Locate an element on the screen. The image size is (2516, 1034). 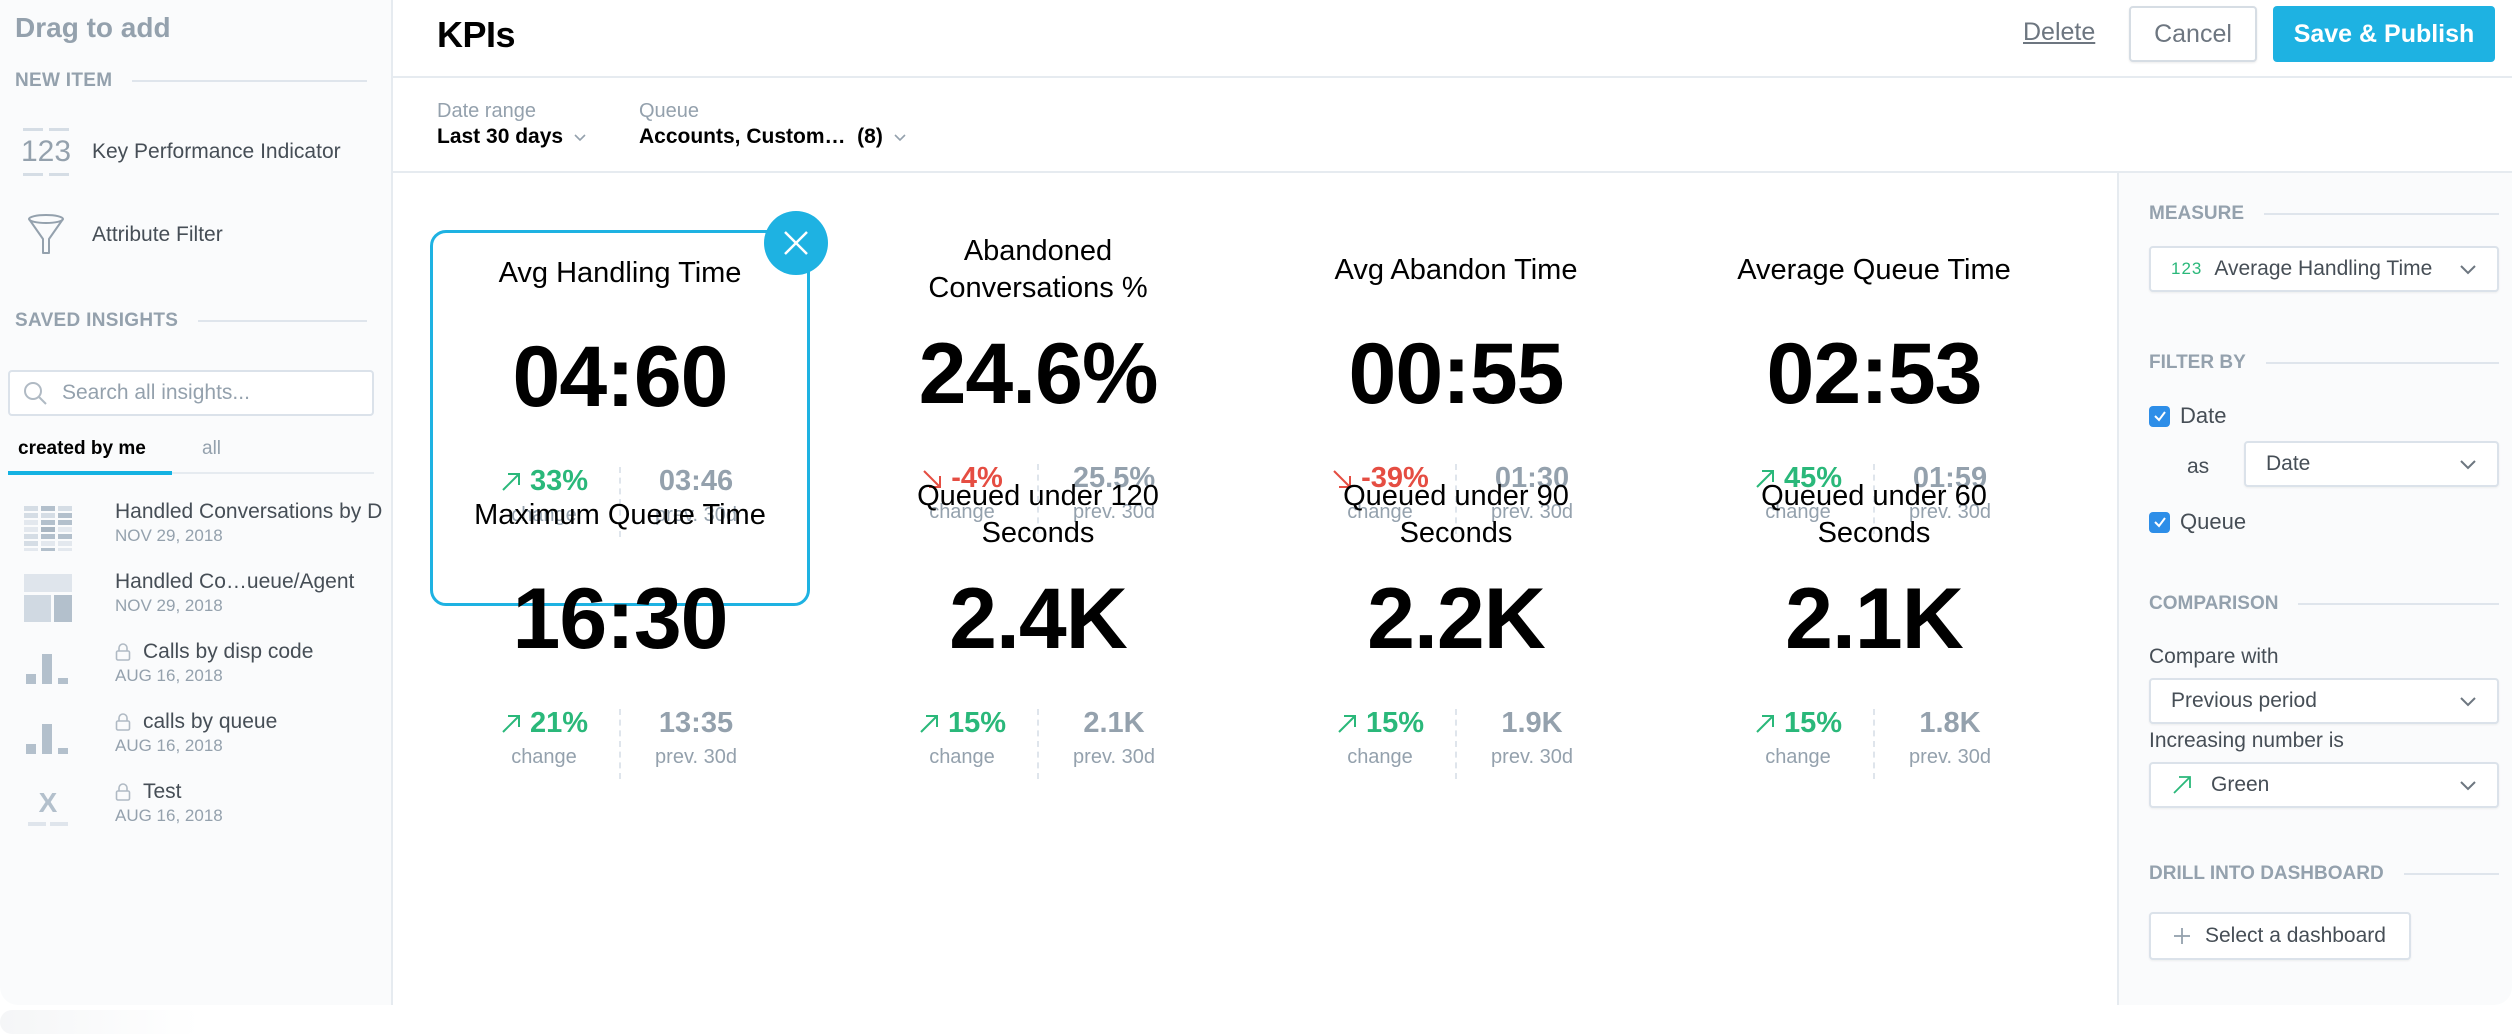
kpi-comparison: 15% change 2.1K prev. 30d is located at coordinates (1038, 747).